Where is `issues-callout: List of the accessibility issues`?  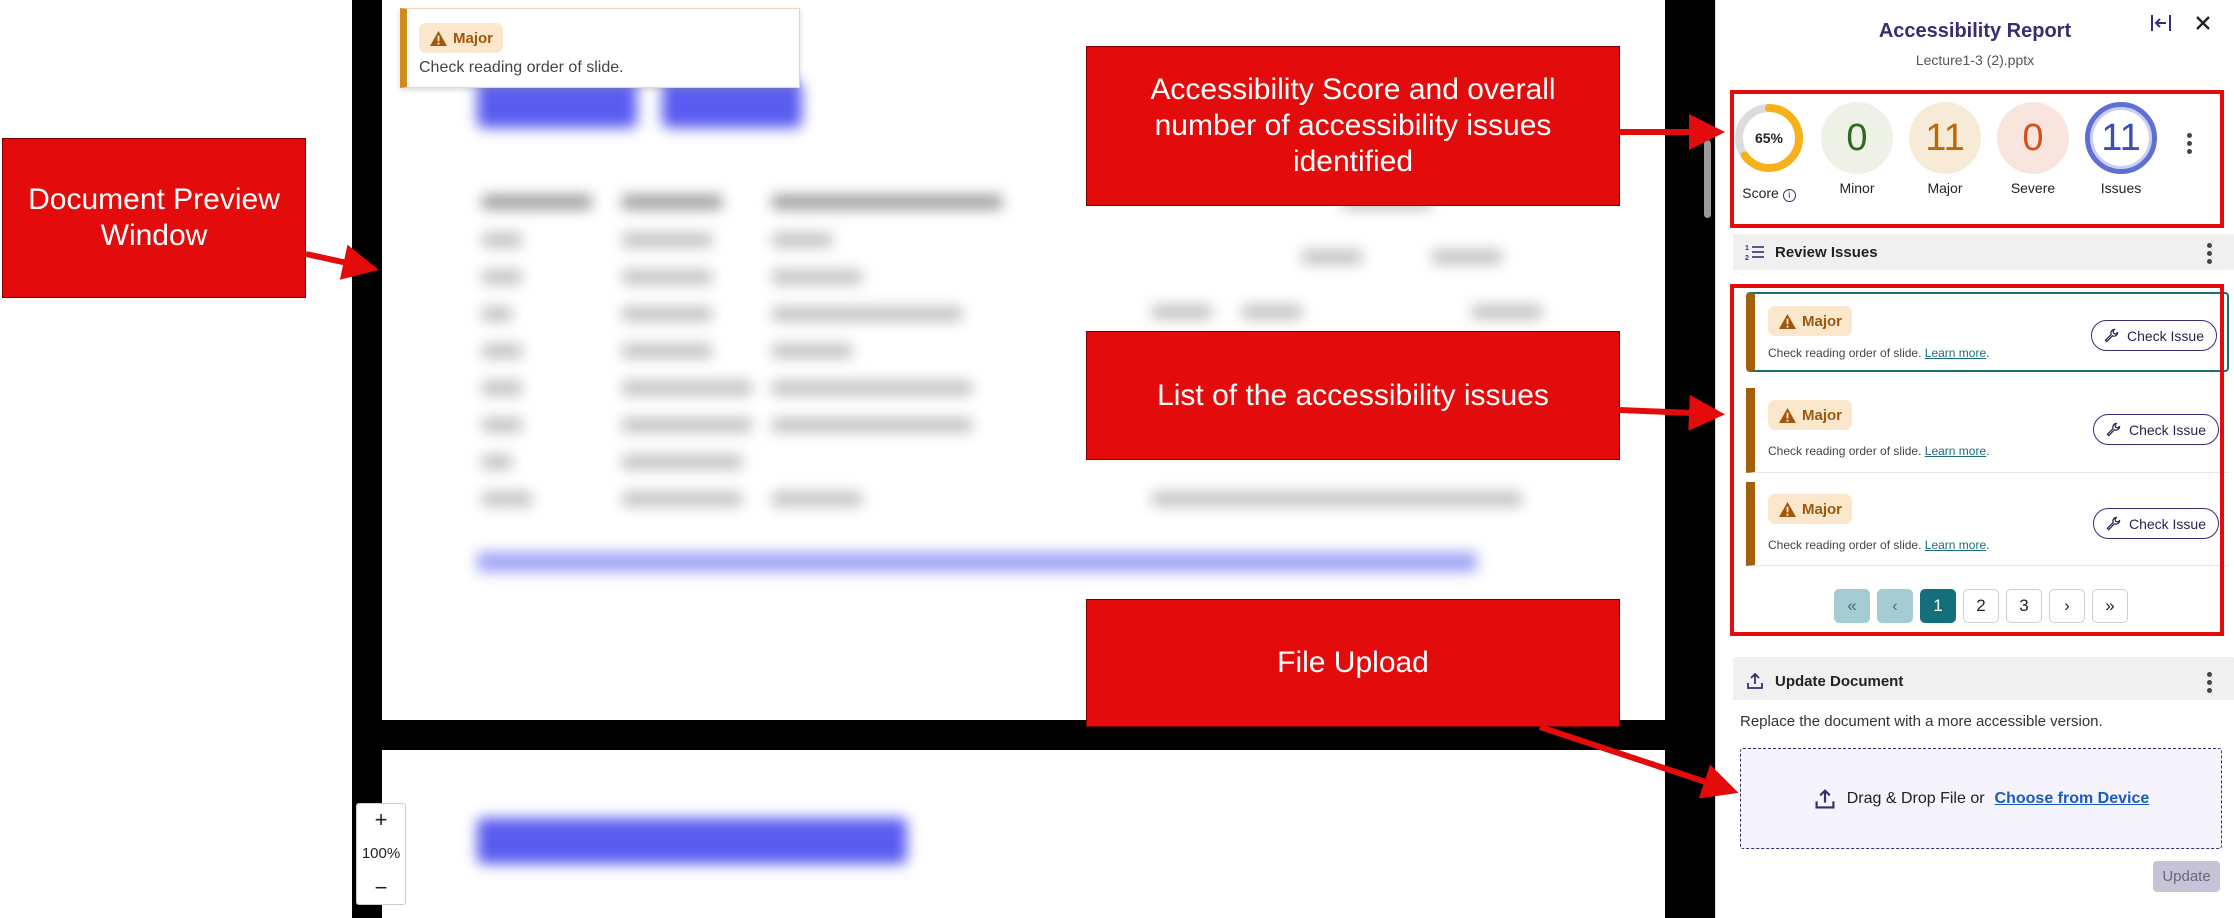
issues-callout: List of the accessibility issues is located at coordinates (1353, 395).